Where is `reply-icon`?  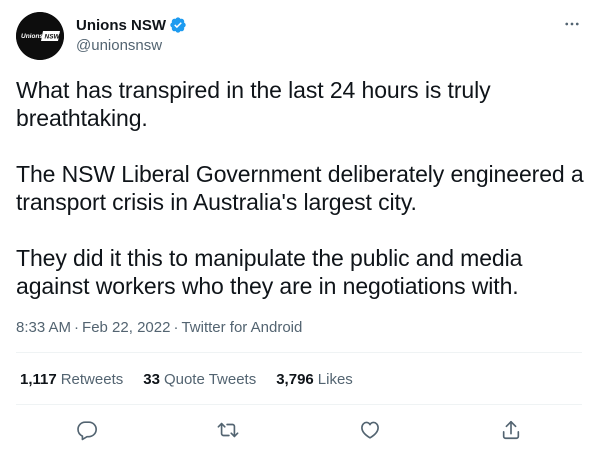 reply-icon is located at coordinates (87, 431).